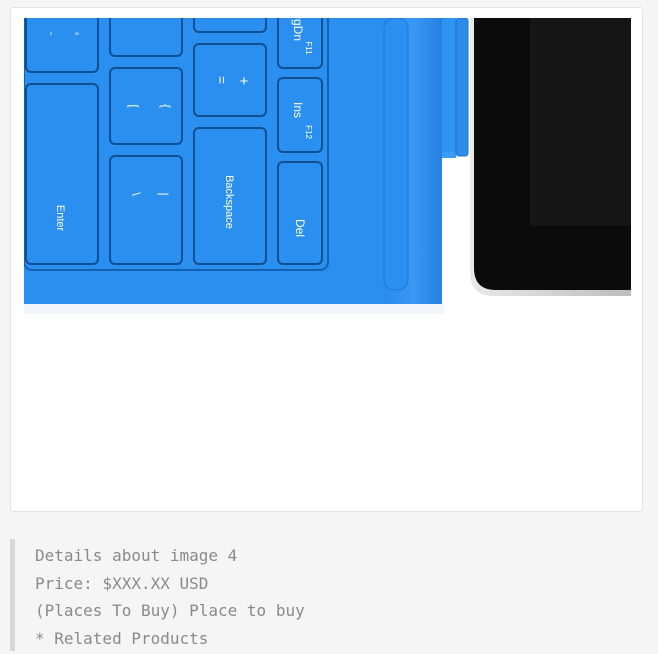 This screenshot has width=658, height=654. What do you see at coordinates (580, 122) in the screenshot?
I see `tablet-screen` at bounding box center [580, 122].